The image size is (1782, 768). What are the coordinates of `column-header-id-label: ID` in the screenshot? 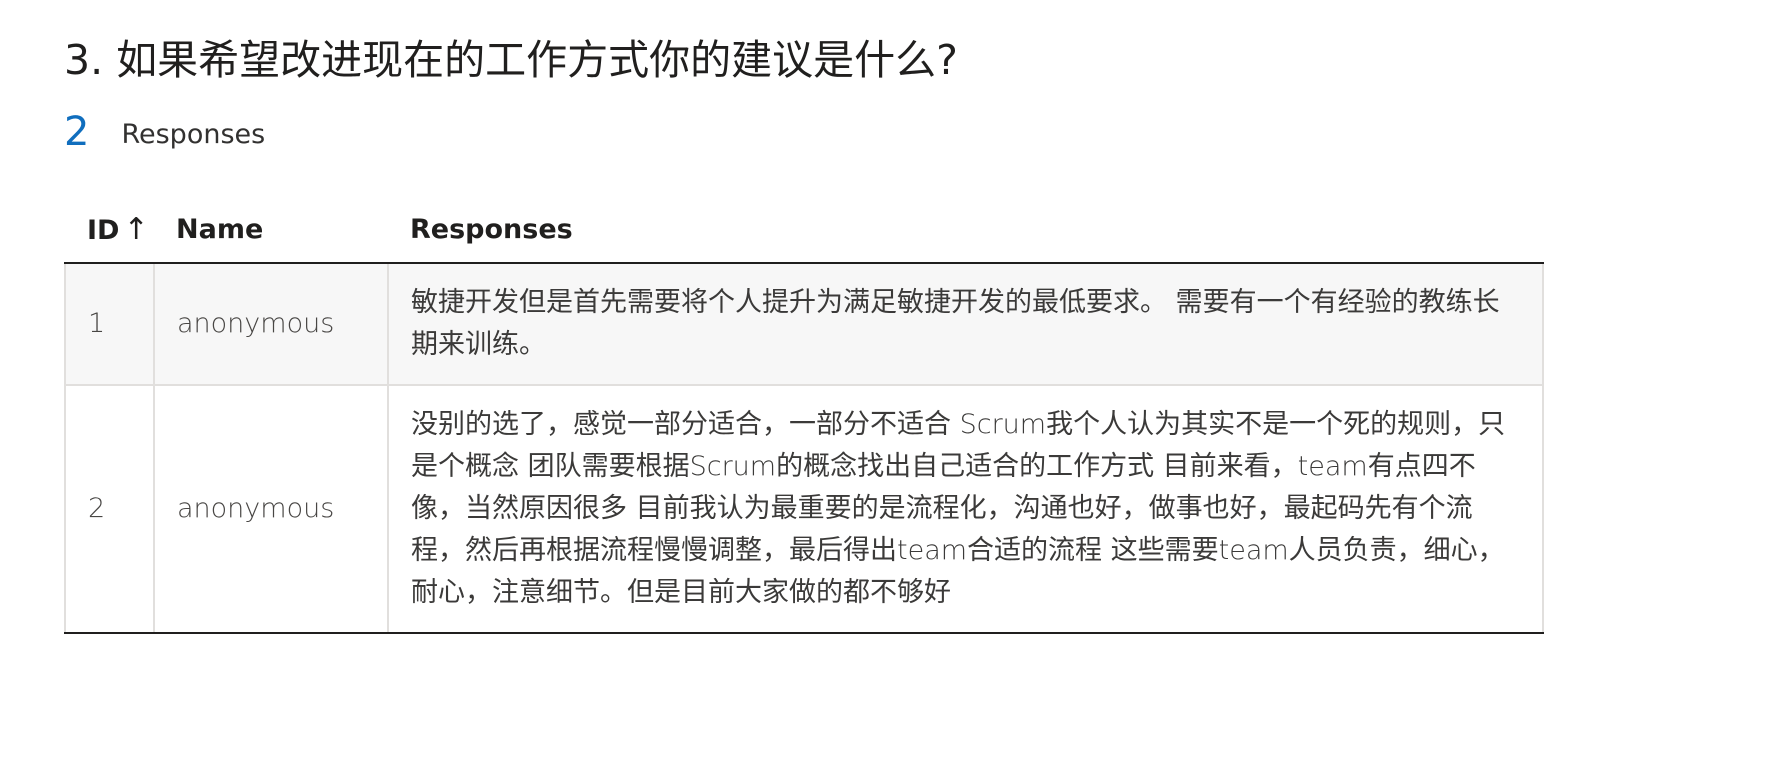 It's located at (103, 230).